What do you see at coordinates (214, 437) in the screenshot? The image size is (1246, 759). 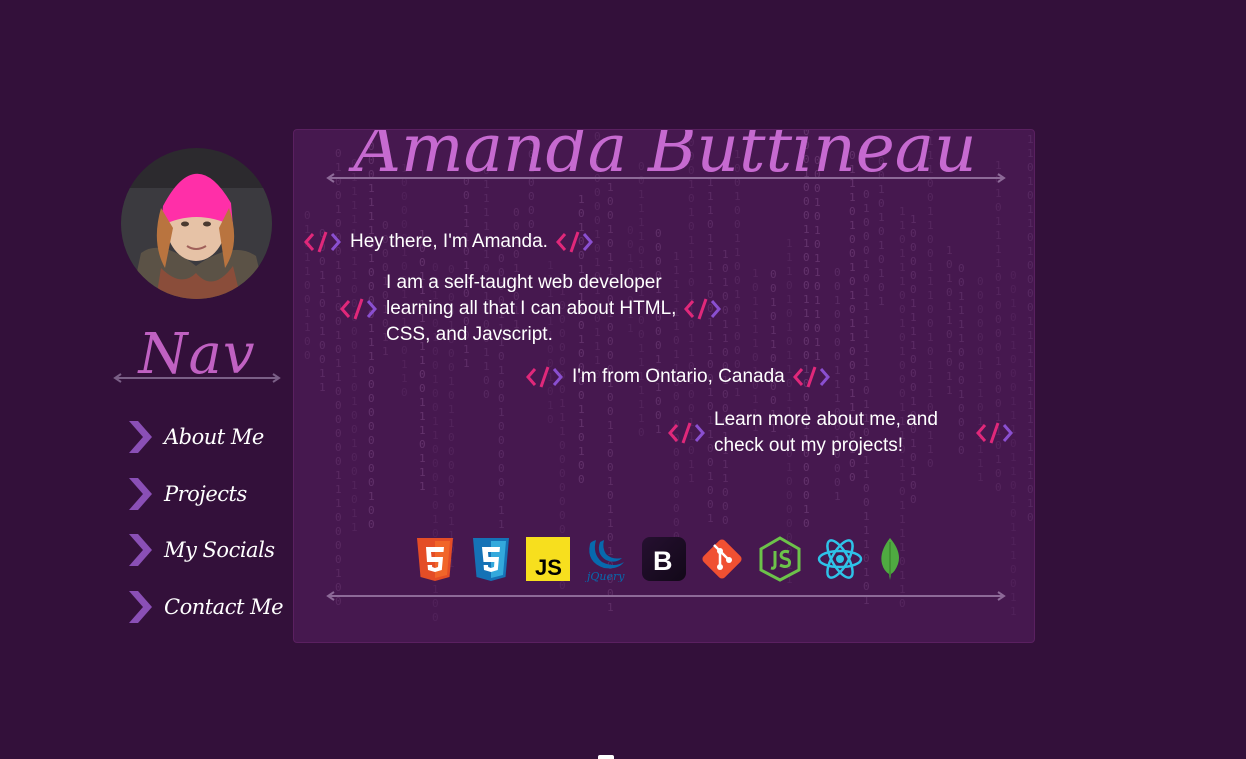 I see `nav-item-label: About Me` at bounding box center [214, 437].